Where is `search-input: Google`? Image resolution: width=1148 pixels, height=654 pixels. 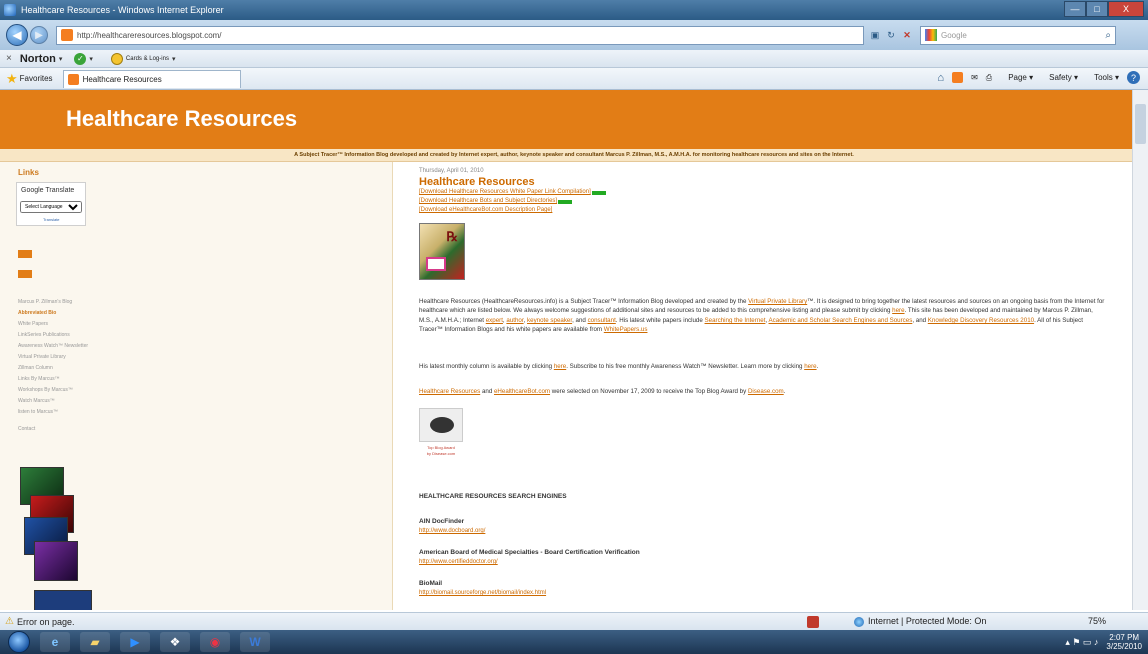
search-input: Google is located at coordinates (1023, 35).